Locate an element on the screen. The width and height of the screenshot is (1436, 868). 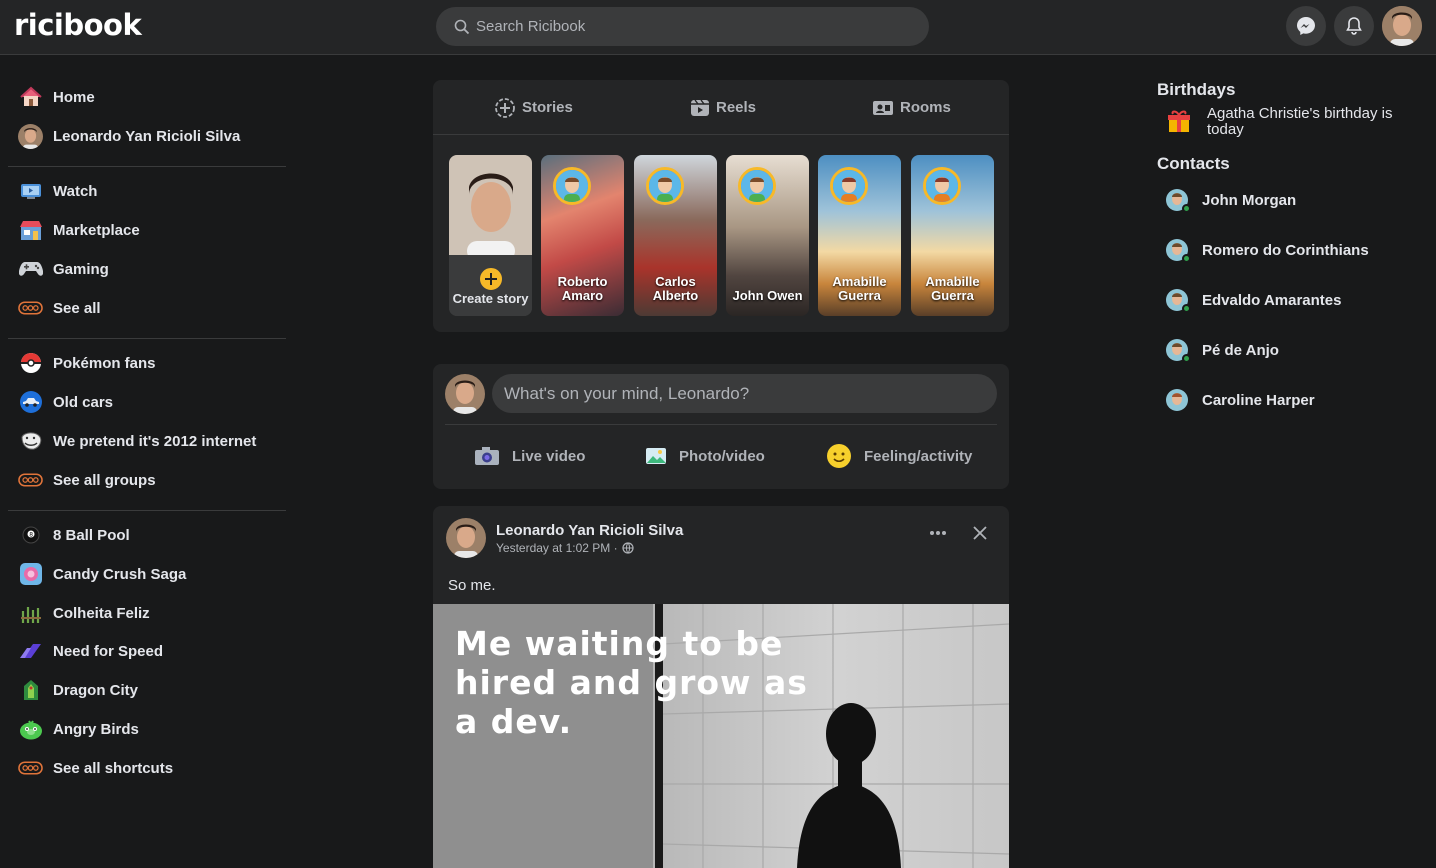
user-avatar is located at coordinates (465, 394).